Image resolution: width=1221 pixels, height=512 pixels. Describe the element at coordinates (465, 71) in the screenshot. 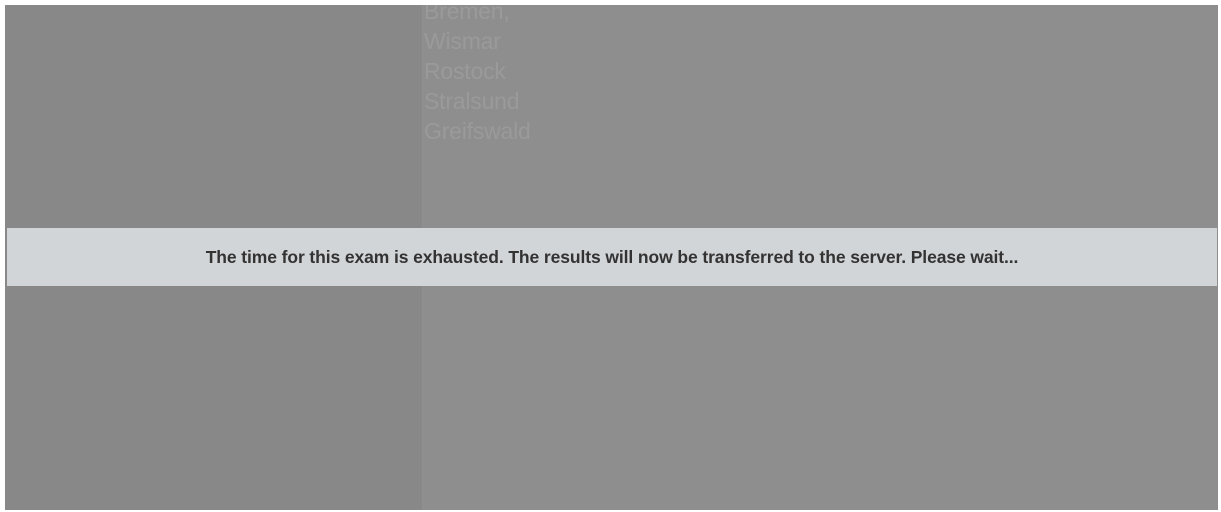

I see `list-item: Rostock` at that location.